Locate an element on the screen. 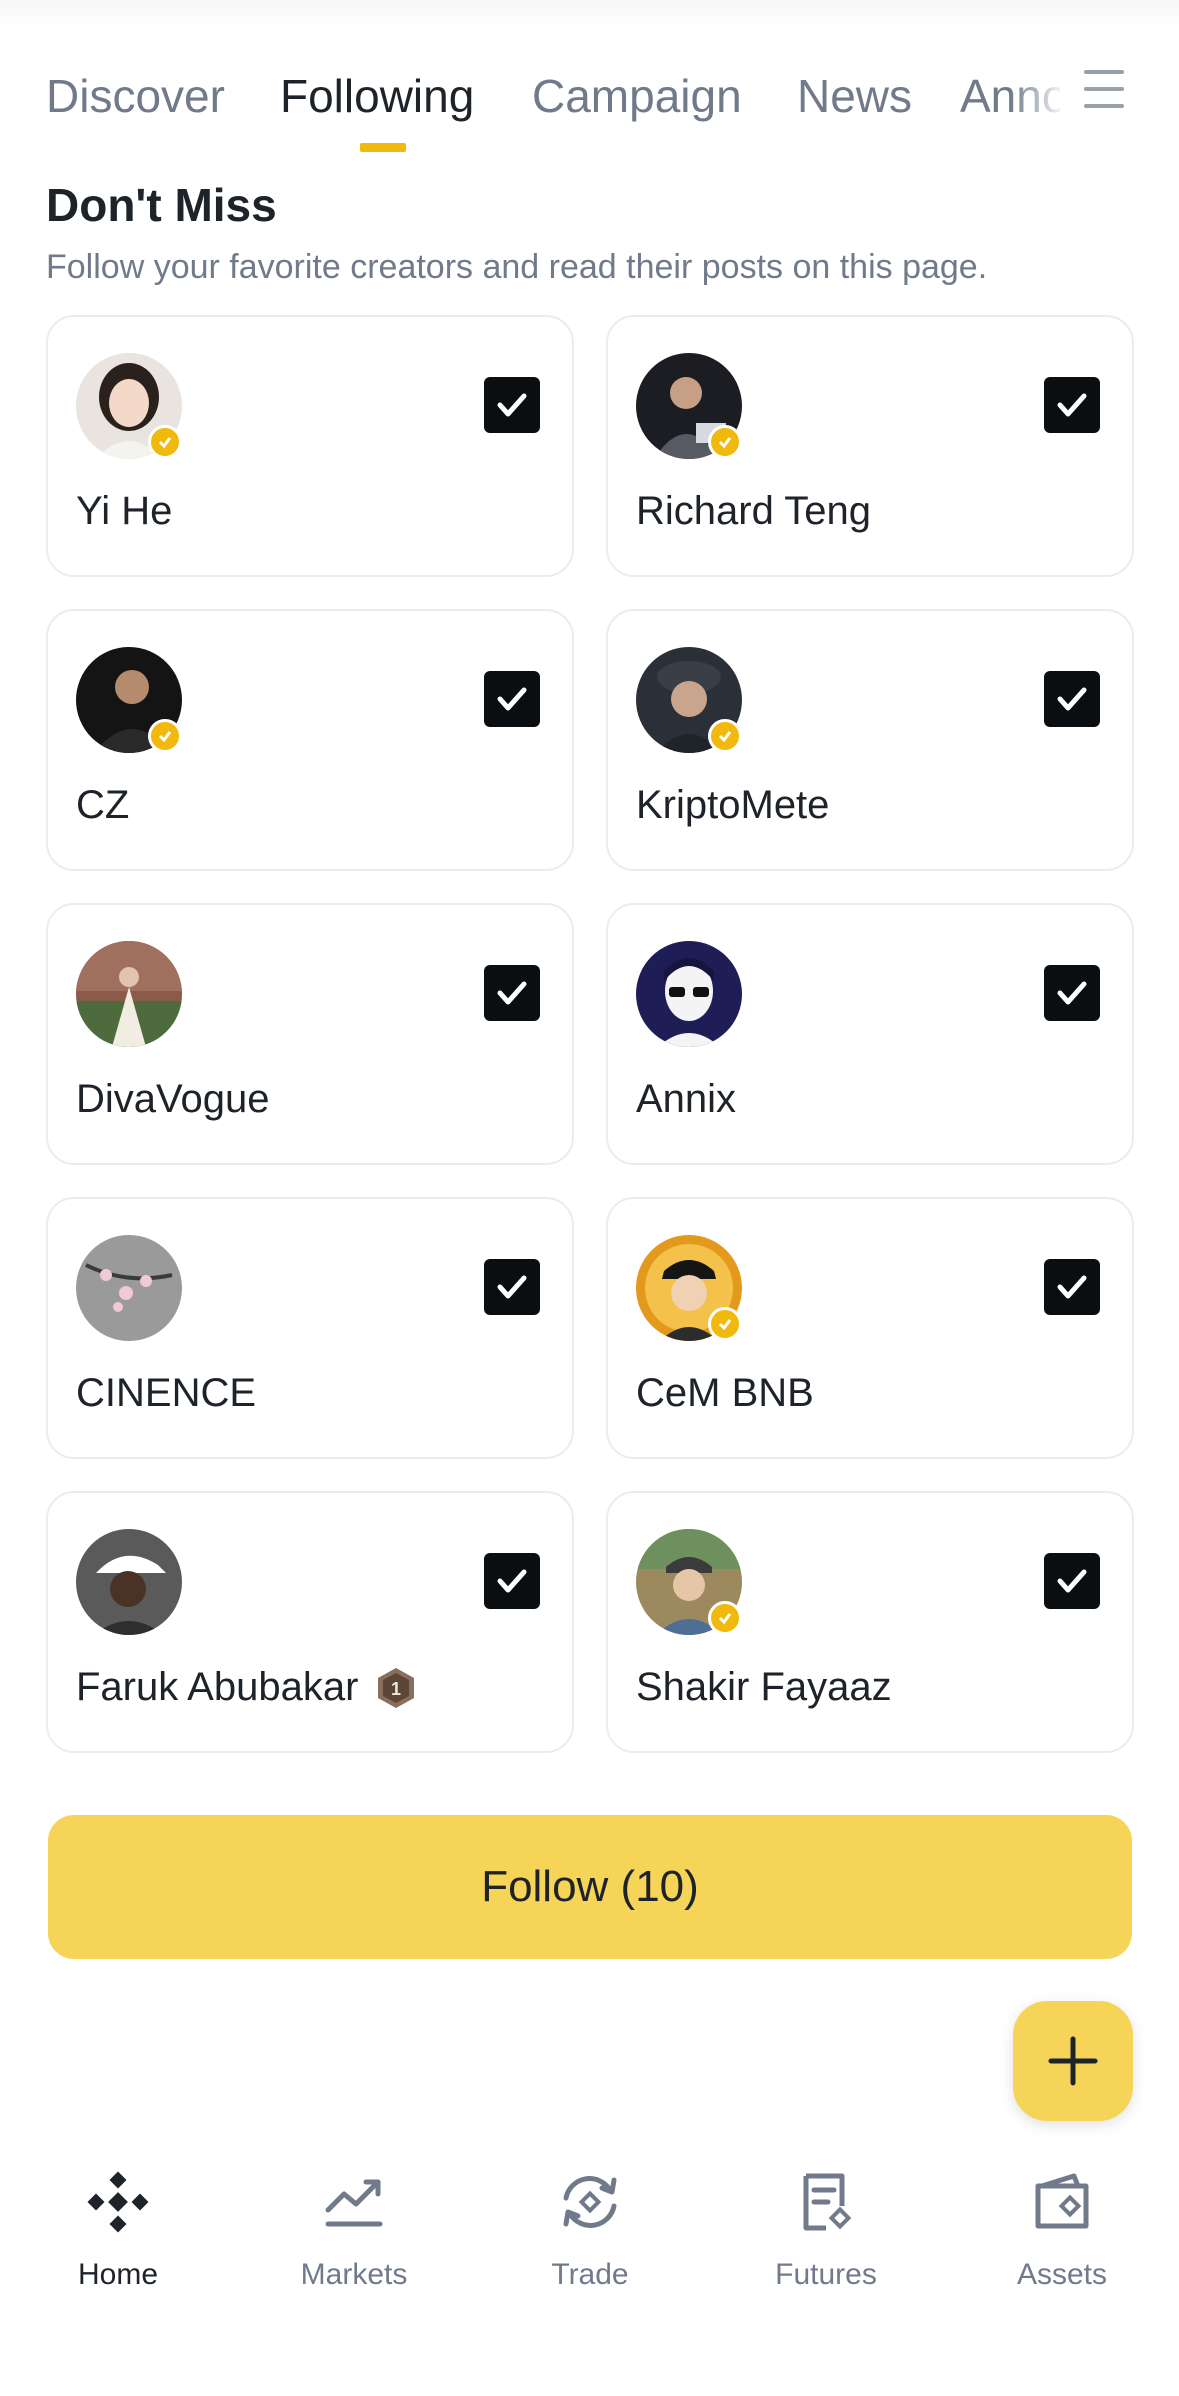  tab-campaign: Campaign is located at coordinates (637, 96).